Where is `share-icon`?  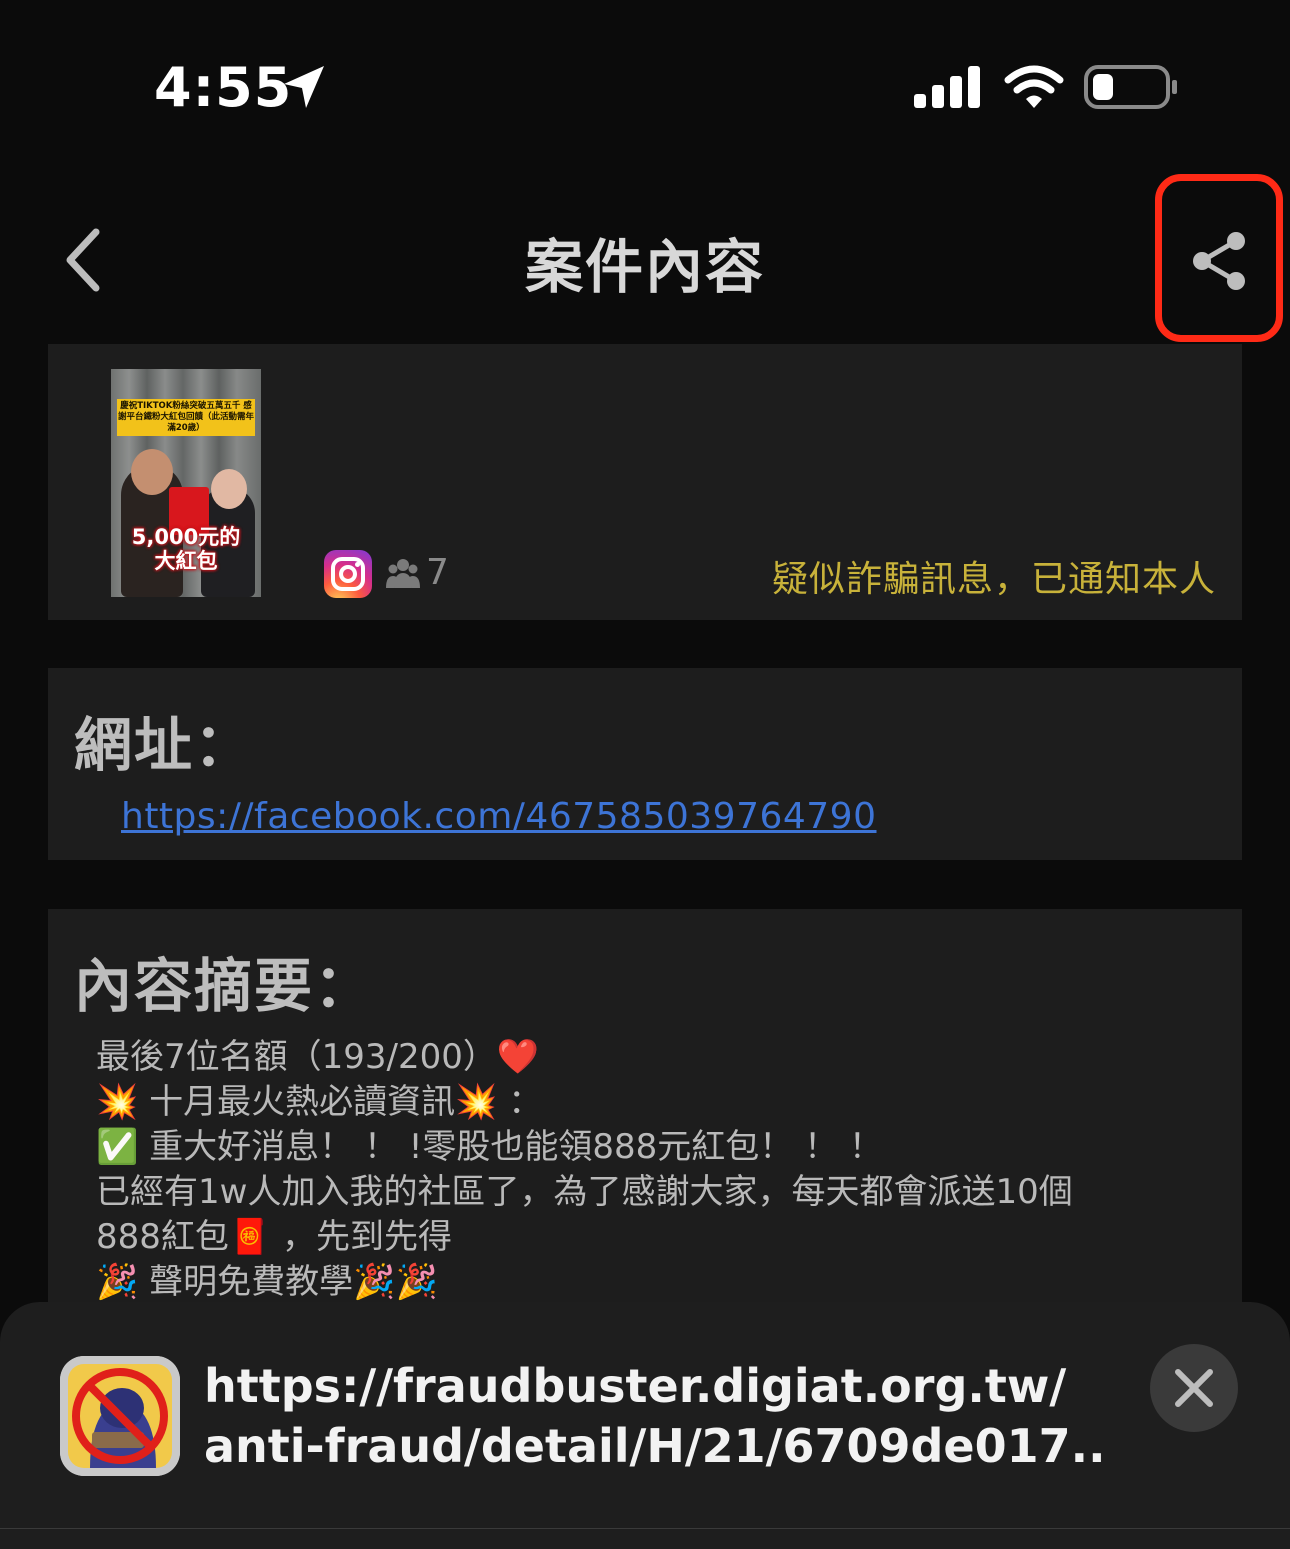 share-icon is located at coordinates (1219, 261).